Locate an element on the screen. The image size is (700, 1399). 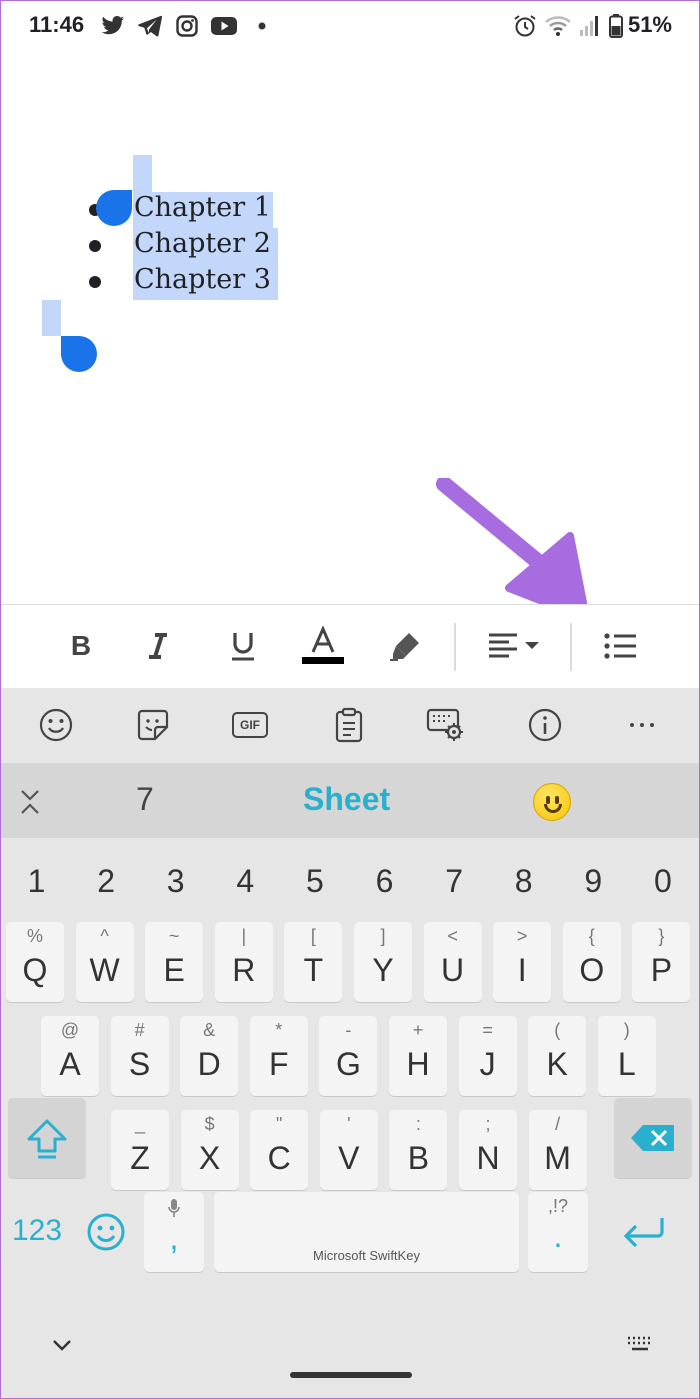
selection-end-handle is located at coordinates (79, 354).